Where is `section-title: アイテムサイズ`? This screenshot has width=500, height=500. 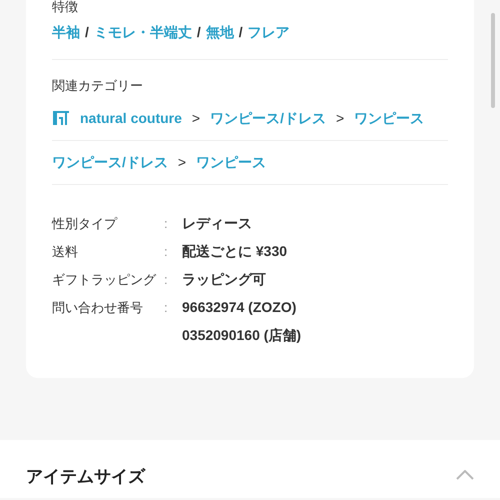
section-title: アイテムサイズ is located at coordinates (85, 477).